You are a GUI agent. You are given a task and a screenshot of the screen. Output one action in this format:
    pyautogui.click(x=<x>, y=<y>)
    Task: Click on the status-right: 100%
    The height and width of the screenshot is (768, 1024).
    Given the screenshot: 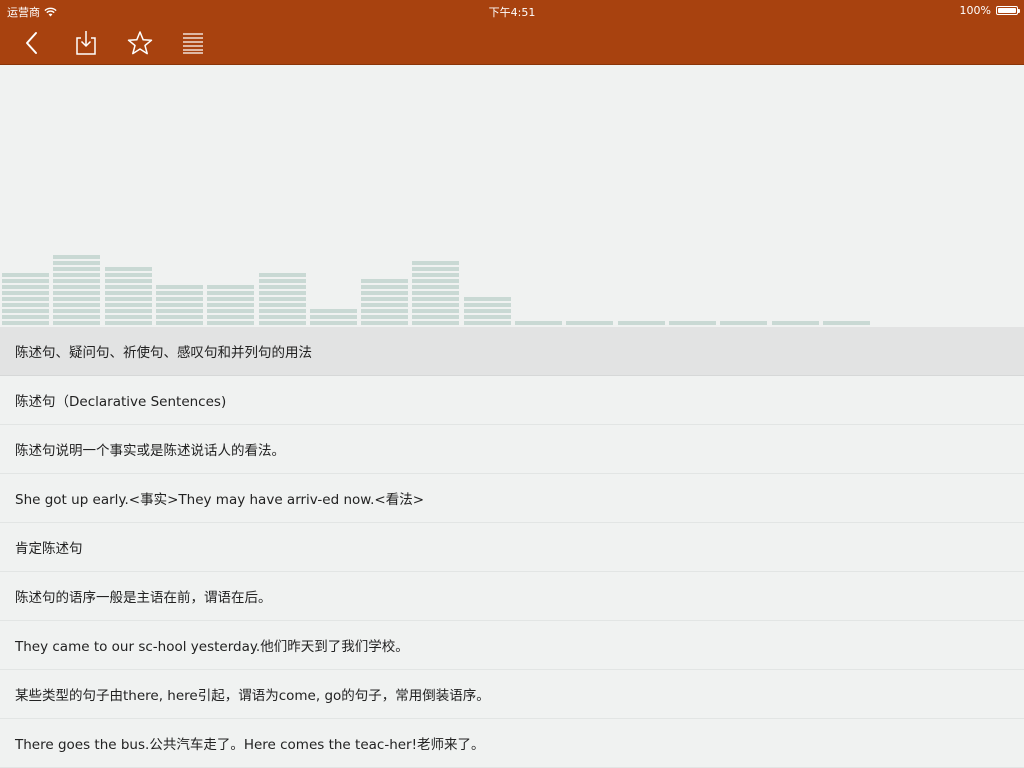 What is the action you would take?
    pyautogui.click(x=989, y=10)
    